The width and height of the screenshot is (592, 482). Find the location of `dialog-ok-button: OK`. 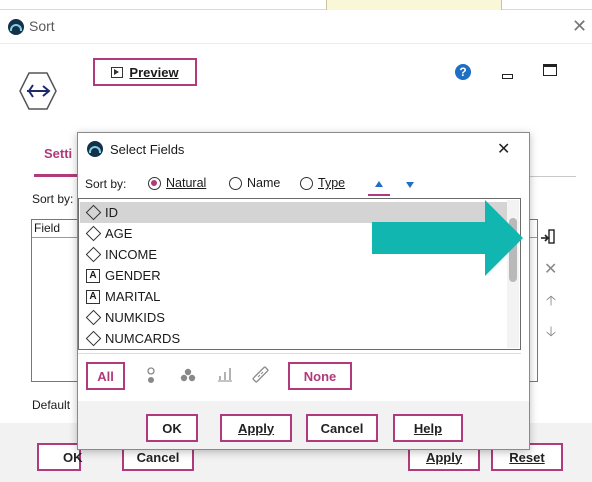

dialog-ok-button: OK is located at coordinates (172, 428).